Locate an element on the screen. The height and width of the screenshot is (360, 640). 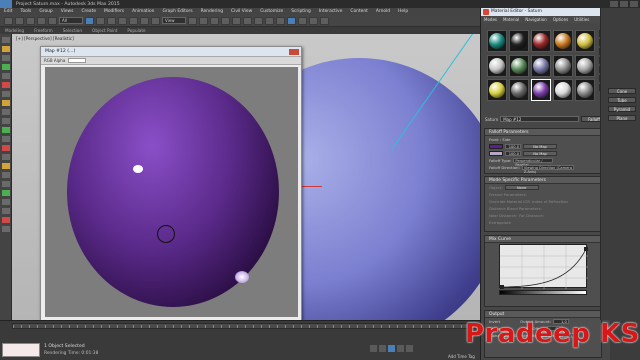
falloff-color-1-amount: 100.0 is located at coordinates (513, 146).